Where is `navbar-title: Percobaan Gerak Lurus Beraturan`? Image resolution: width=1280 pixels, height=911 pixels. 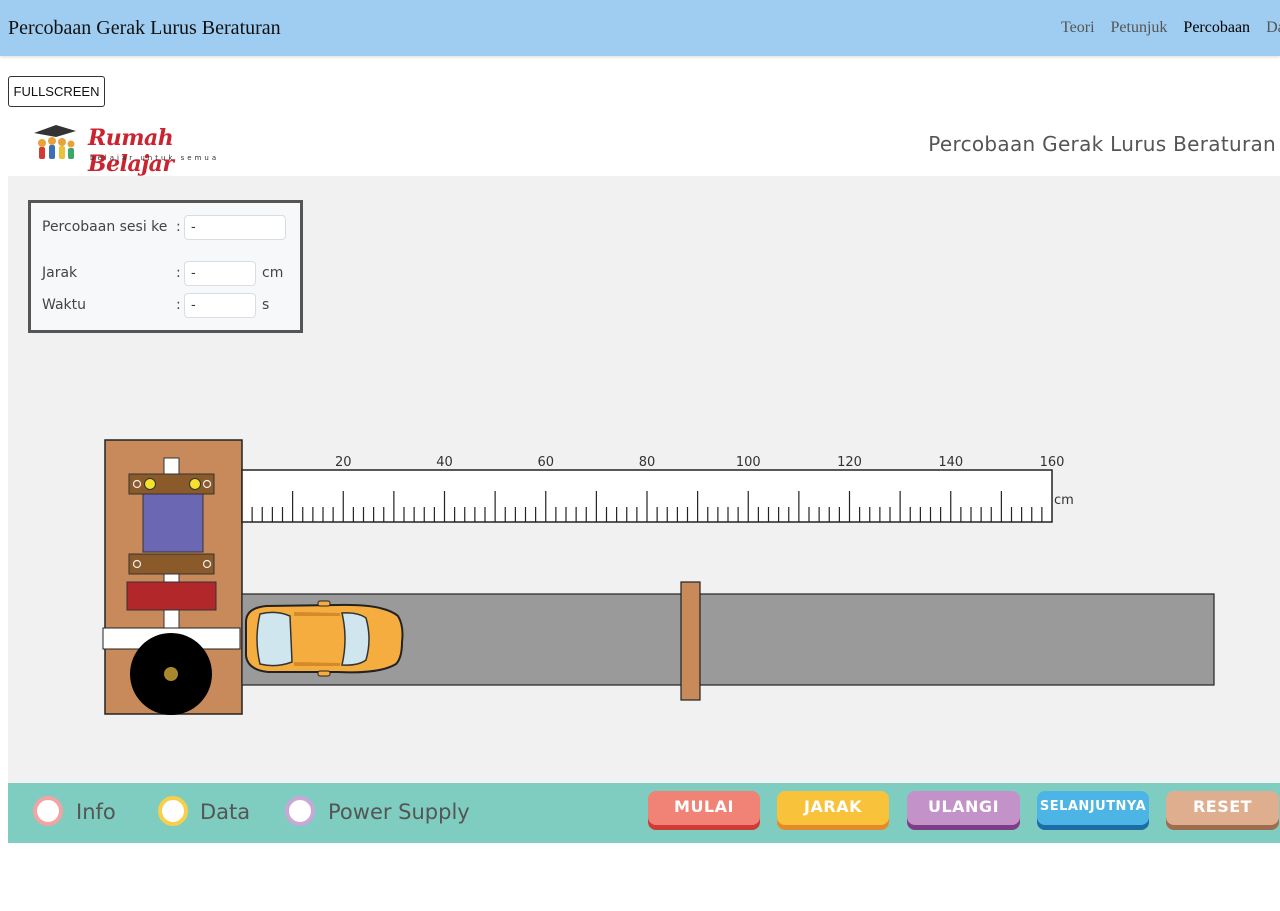 navbar-title: Percobaan Gerak Lurus Beraturan is located at coordinates (144, 28).